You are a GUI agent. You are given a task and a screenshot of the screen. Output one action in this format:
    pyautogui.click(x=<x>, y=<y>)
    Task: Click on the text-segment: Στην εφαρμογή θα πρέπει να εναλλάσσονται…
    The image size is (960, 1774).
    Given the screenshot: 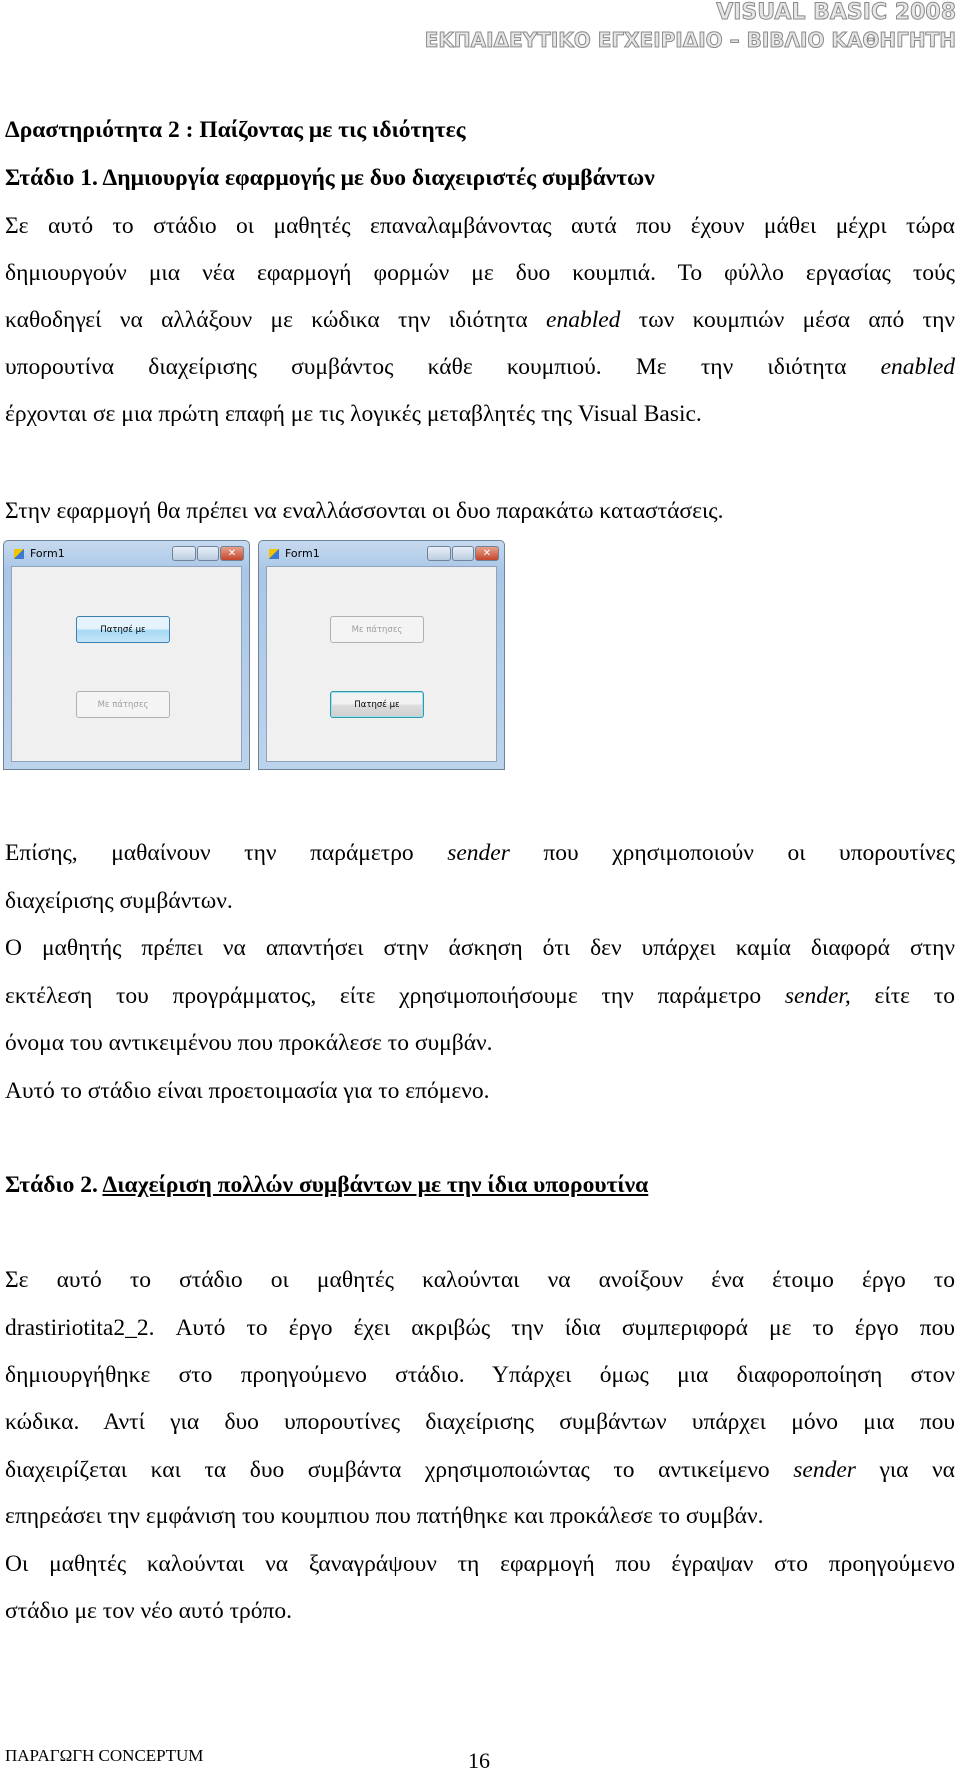 What is the action you would take?
    pyautogui.click(x=364, y=511)
    